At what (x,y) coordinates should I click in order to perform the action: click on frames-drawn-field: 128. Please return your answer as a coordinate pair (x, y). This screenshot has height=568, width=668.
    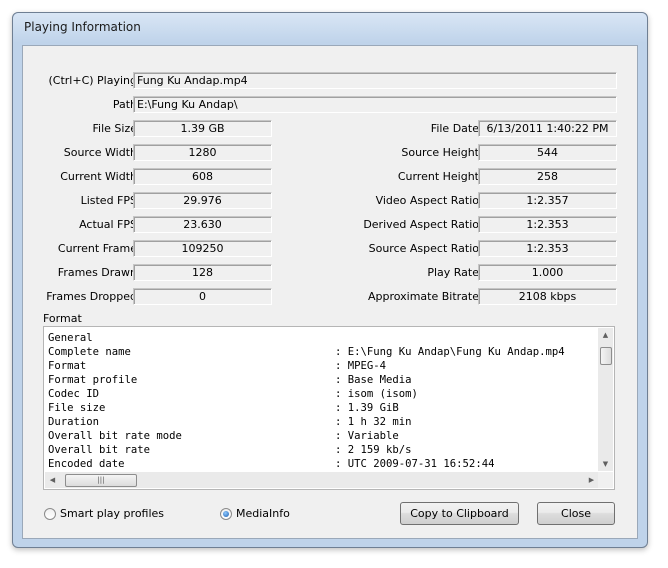
    Looking at the image, I should click on (202, 272).